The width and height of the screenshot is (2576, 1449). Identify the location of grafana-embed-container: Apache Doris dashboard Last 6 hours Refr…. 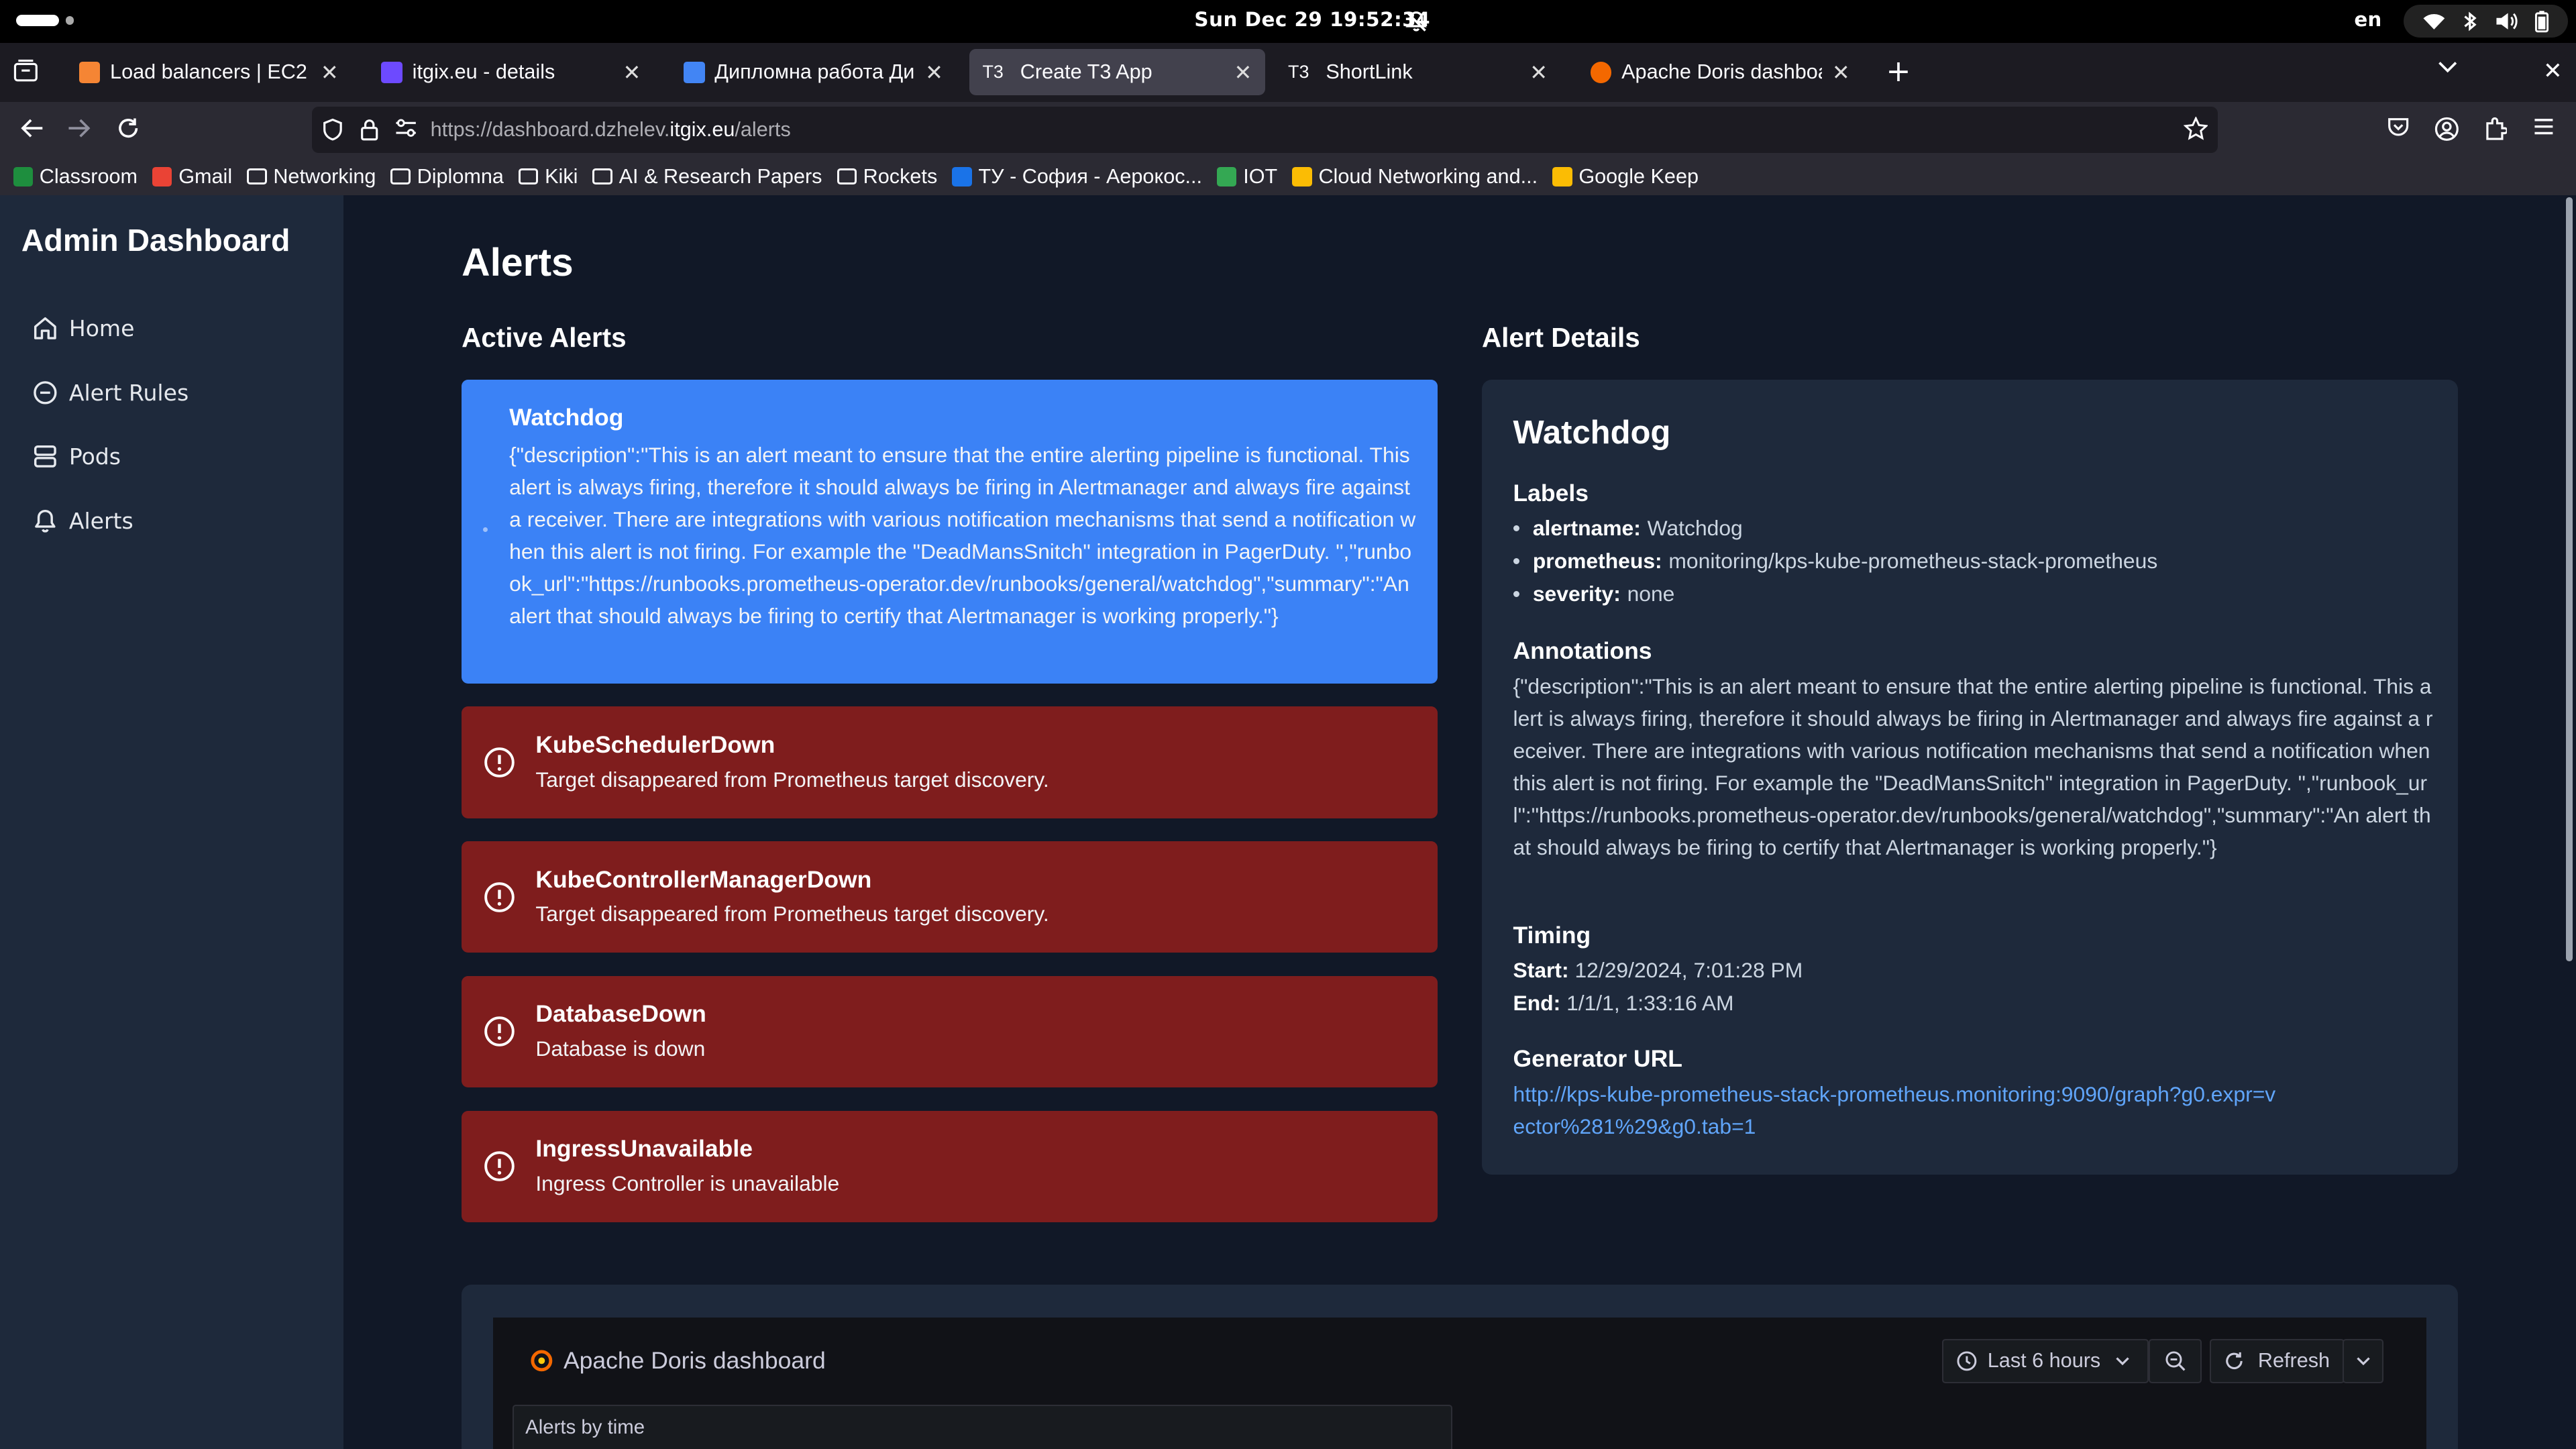
(1460, 1367).